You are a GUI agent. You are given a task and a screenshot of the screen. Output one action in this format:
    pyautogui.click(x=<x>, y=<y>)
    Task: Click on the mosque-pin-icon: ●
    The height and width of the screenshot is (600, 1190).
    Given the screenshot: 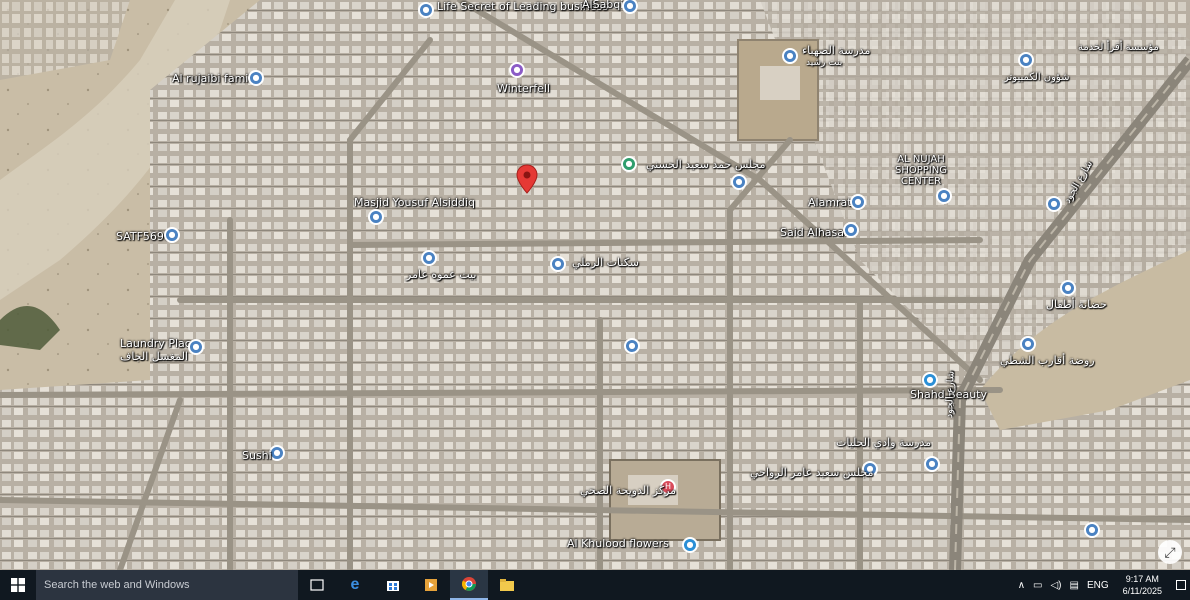 What is the action you would take?
    pyautogui.click(x=376, y=217)
    